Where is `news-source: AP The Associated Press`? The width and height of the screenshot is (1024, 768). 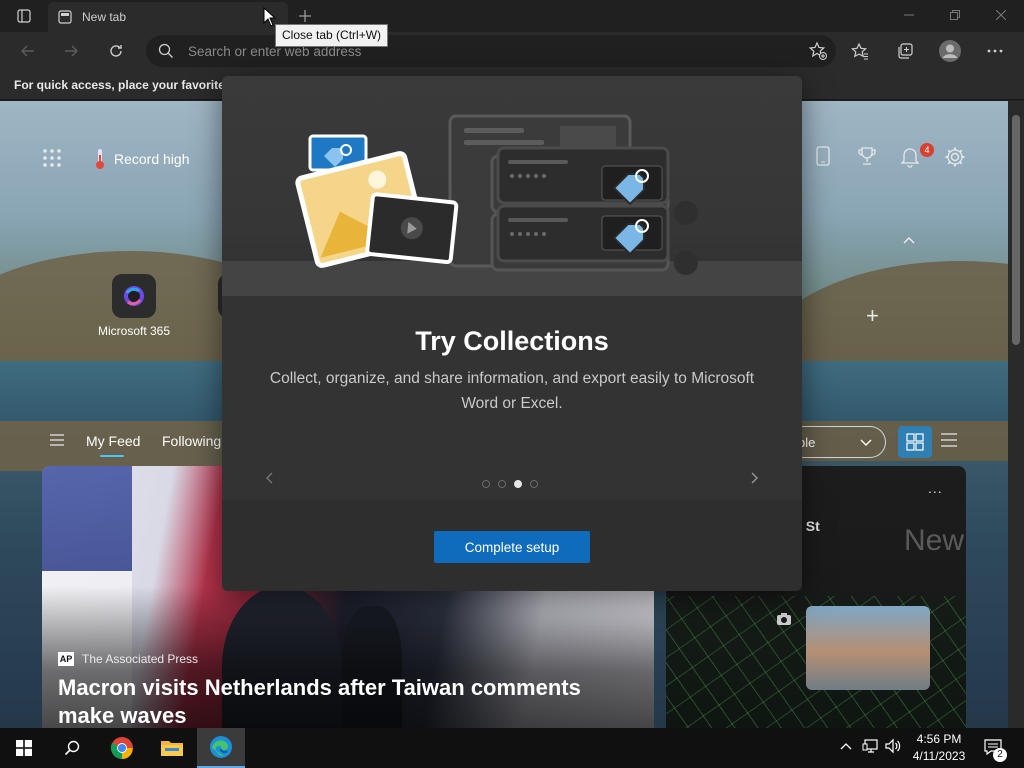
news-source: AP The Associated Press is located at coordinates (128, 659).